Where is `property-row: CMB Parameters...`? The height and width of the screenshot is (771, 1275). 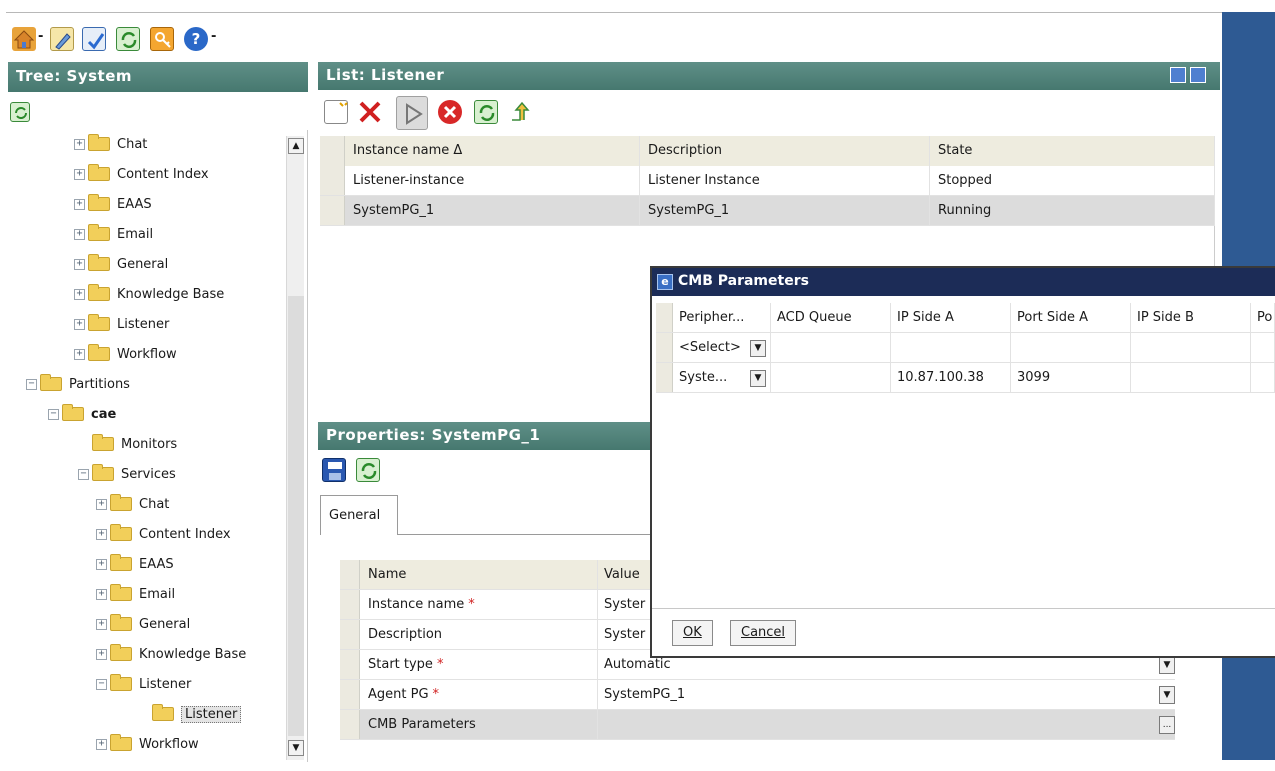 property-row: CMB Parameters... is located at coordinates (757, 725).